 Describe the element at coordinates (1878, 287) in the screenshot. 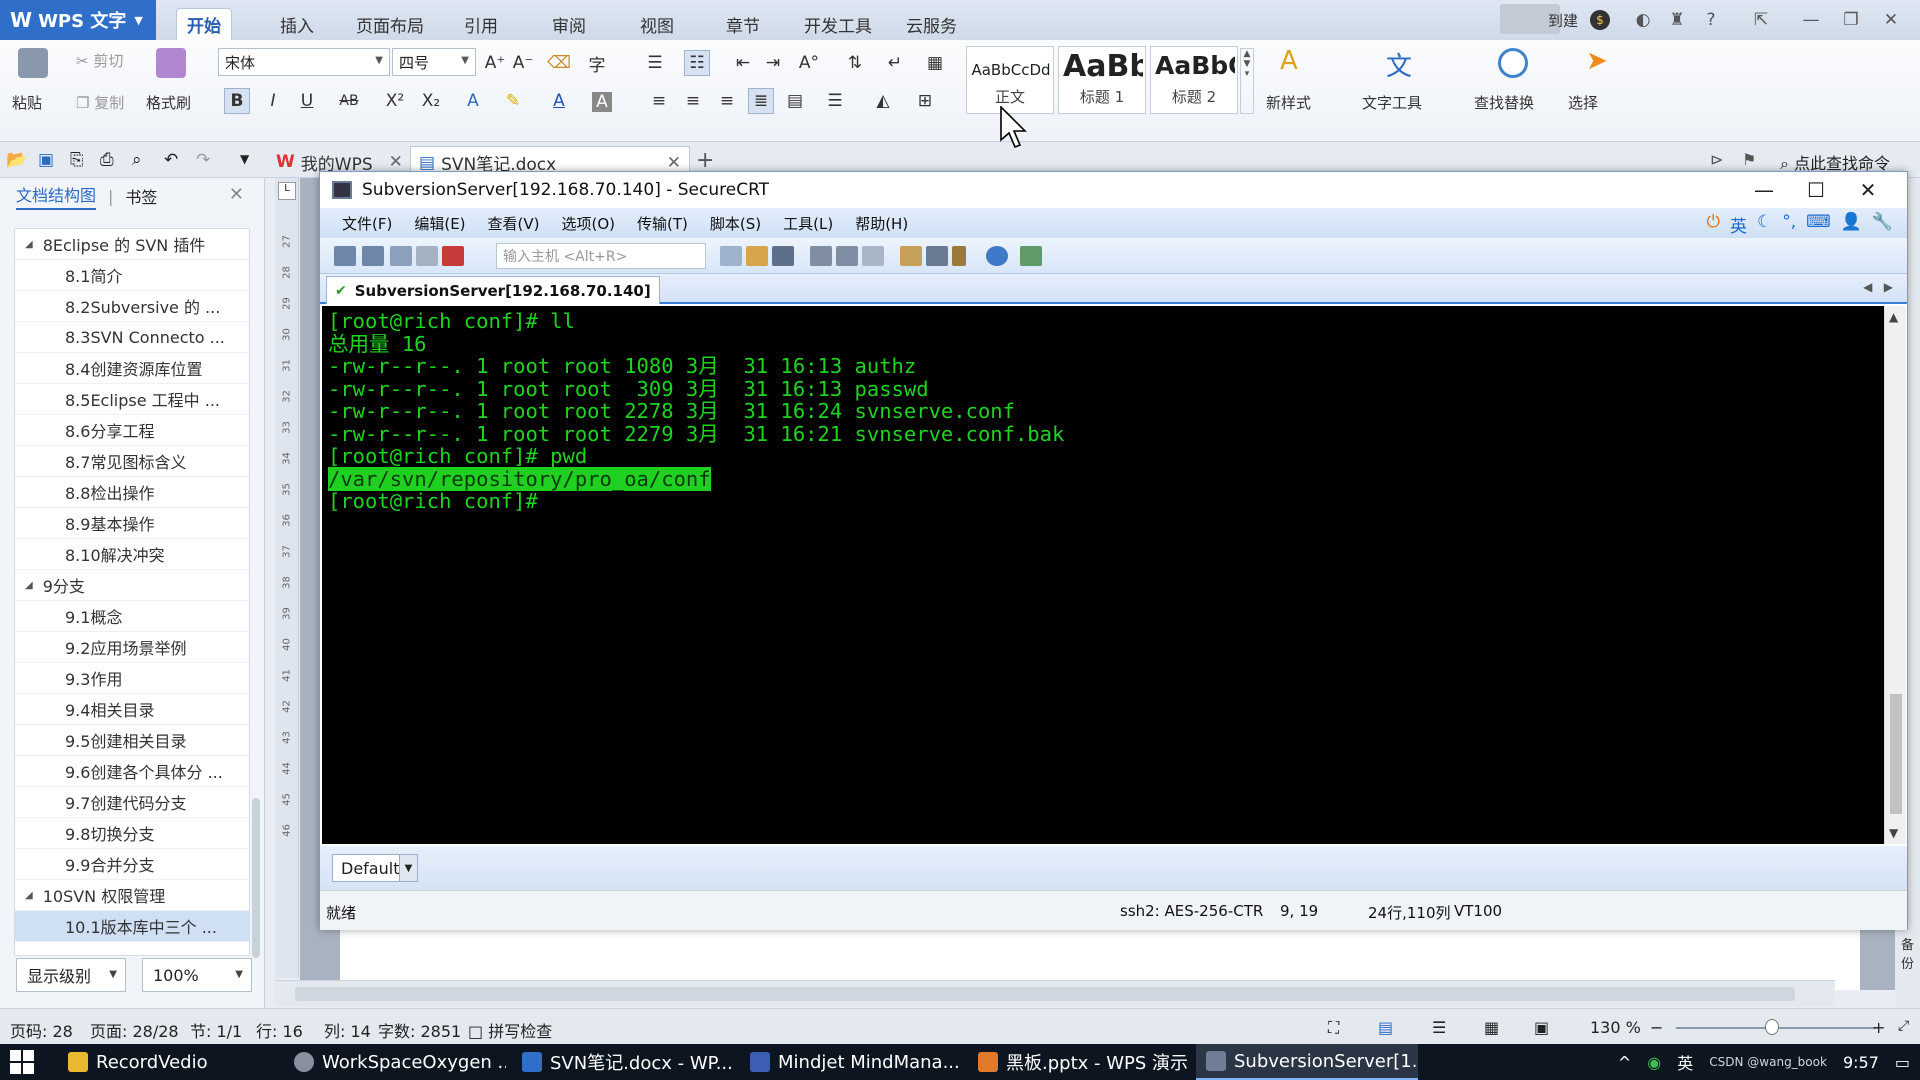

I see `tab-scroll-arrows: ◀ ▶` at that location.